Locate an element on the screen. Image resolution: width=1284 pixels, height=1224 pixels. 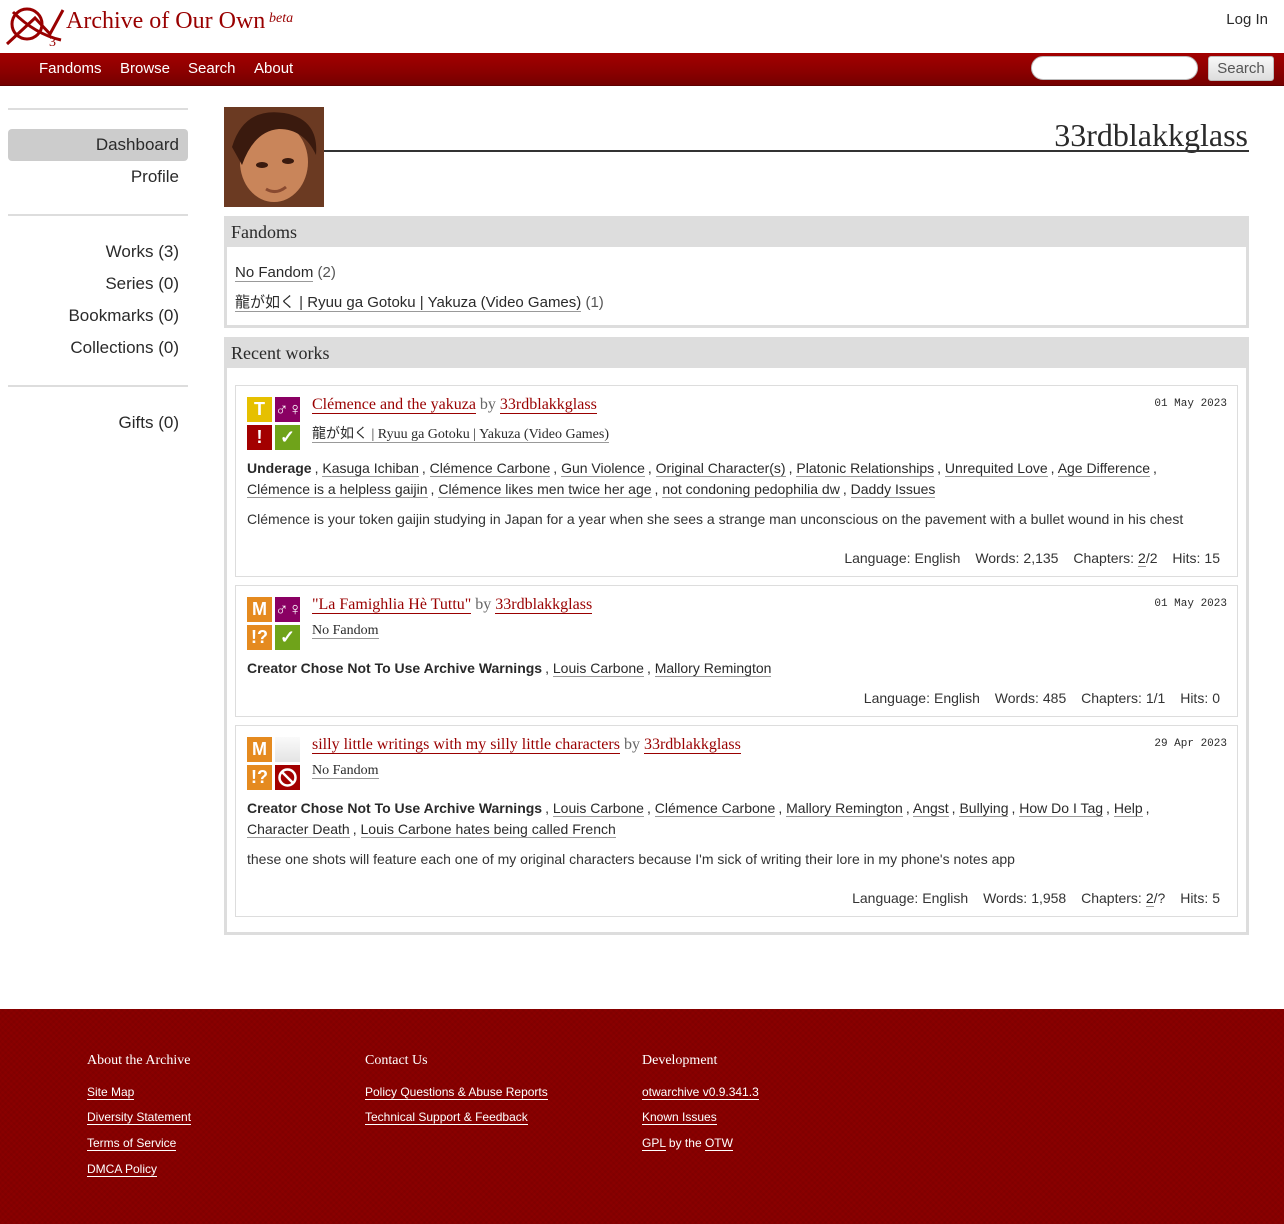
ao3-logo-icon: 3 is located at coordinates (36, 26).